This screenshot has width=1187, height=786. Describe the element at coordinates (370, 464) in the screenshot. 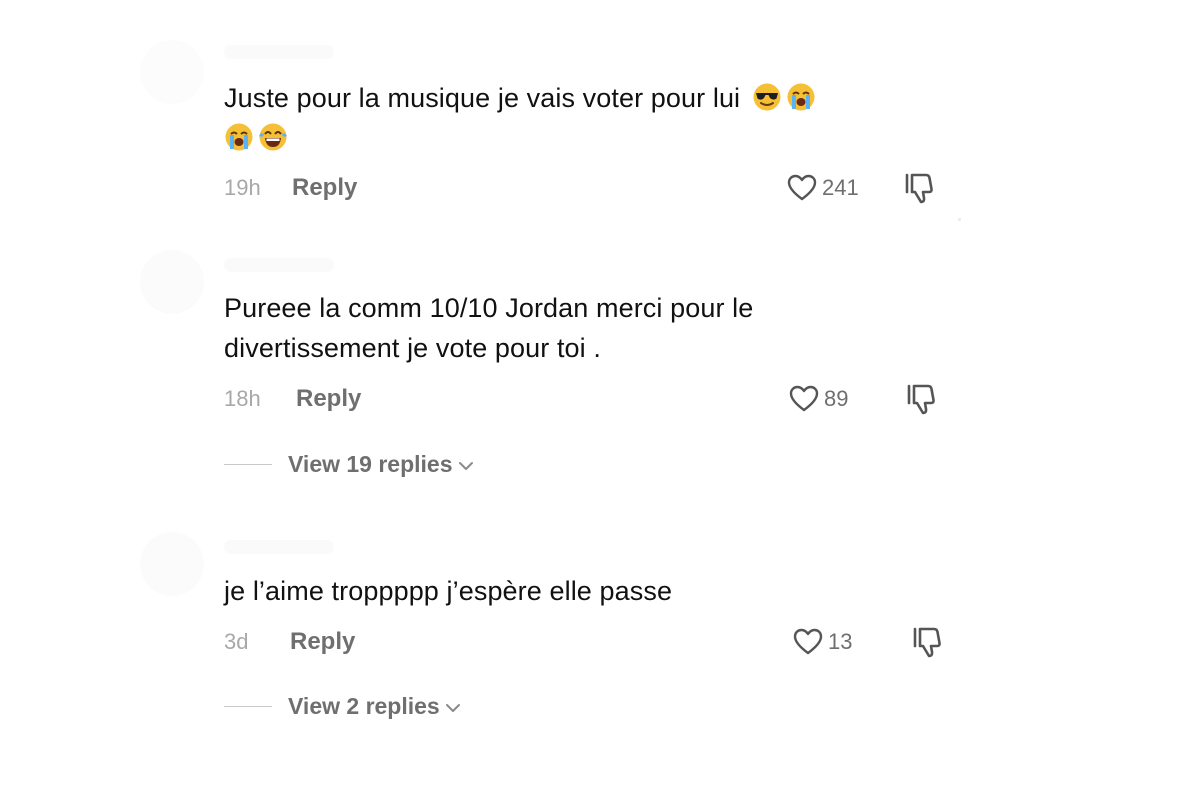

I see `view-replies-label: View 19 replies` at that location.